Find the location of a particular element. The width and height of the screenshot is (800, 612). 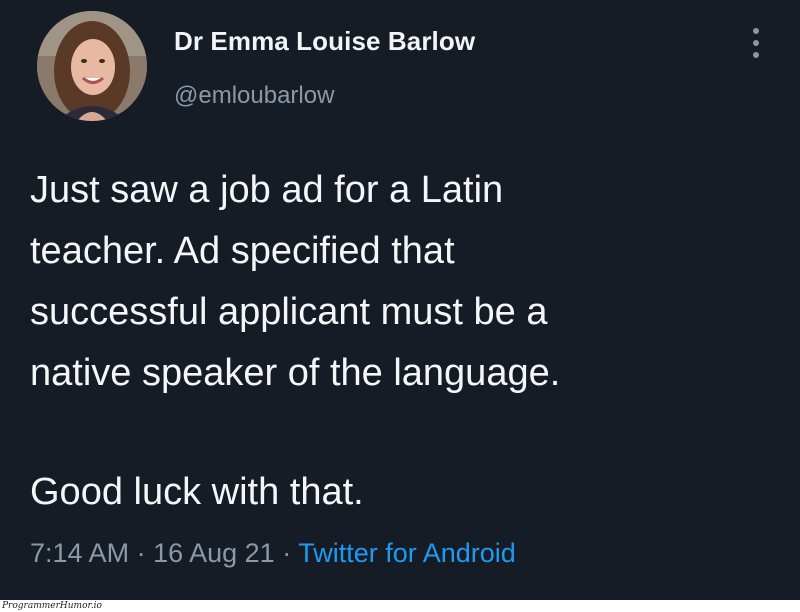

author-name: Dr Emma Louise Barlow is located at coordinates (324, 41).